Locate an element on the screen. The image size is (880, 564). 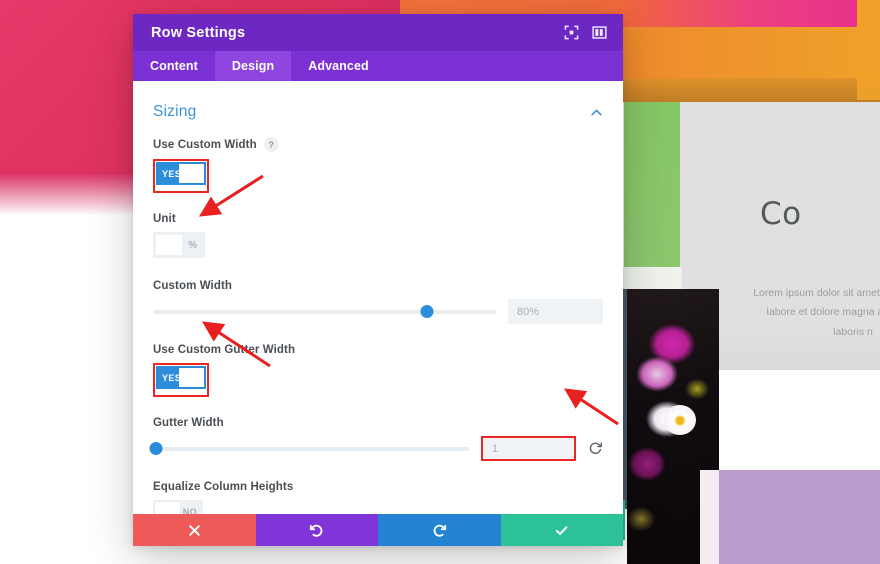
label-text: Unit is located at coordinates (164, 219).